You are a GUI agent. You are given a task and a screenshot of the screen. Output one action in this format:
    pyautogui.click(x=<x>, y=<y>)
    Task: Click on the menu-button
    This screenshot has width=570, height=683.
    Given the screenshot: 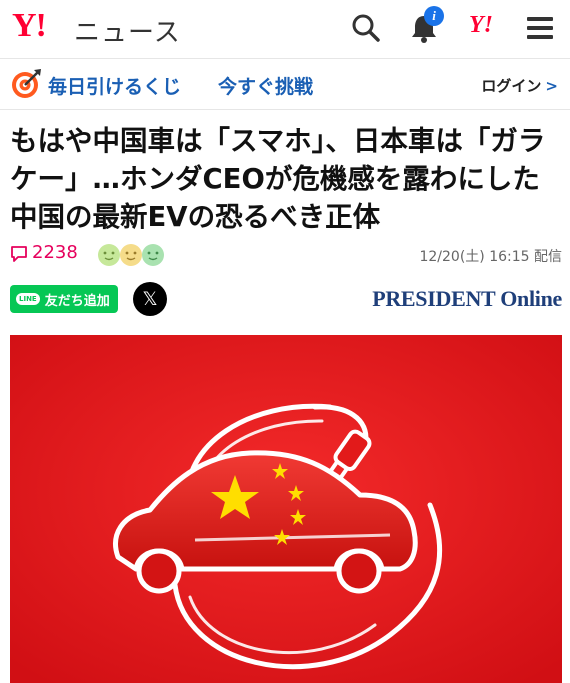 What is the action you would take?
    pyautogui.click(x=540, y=28)
    